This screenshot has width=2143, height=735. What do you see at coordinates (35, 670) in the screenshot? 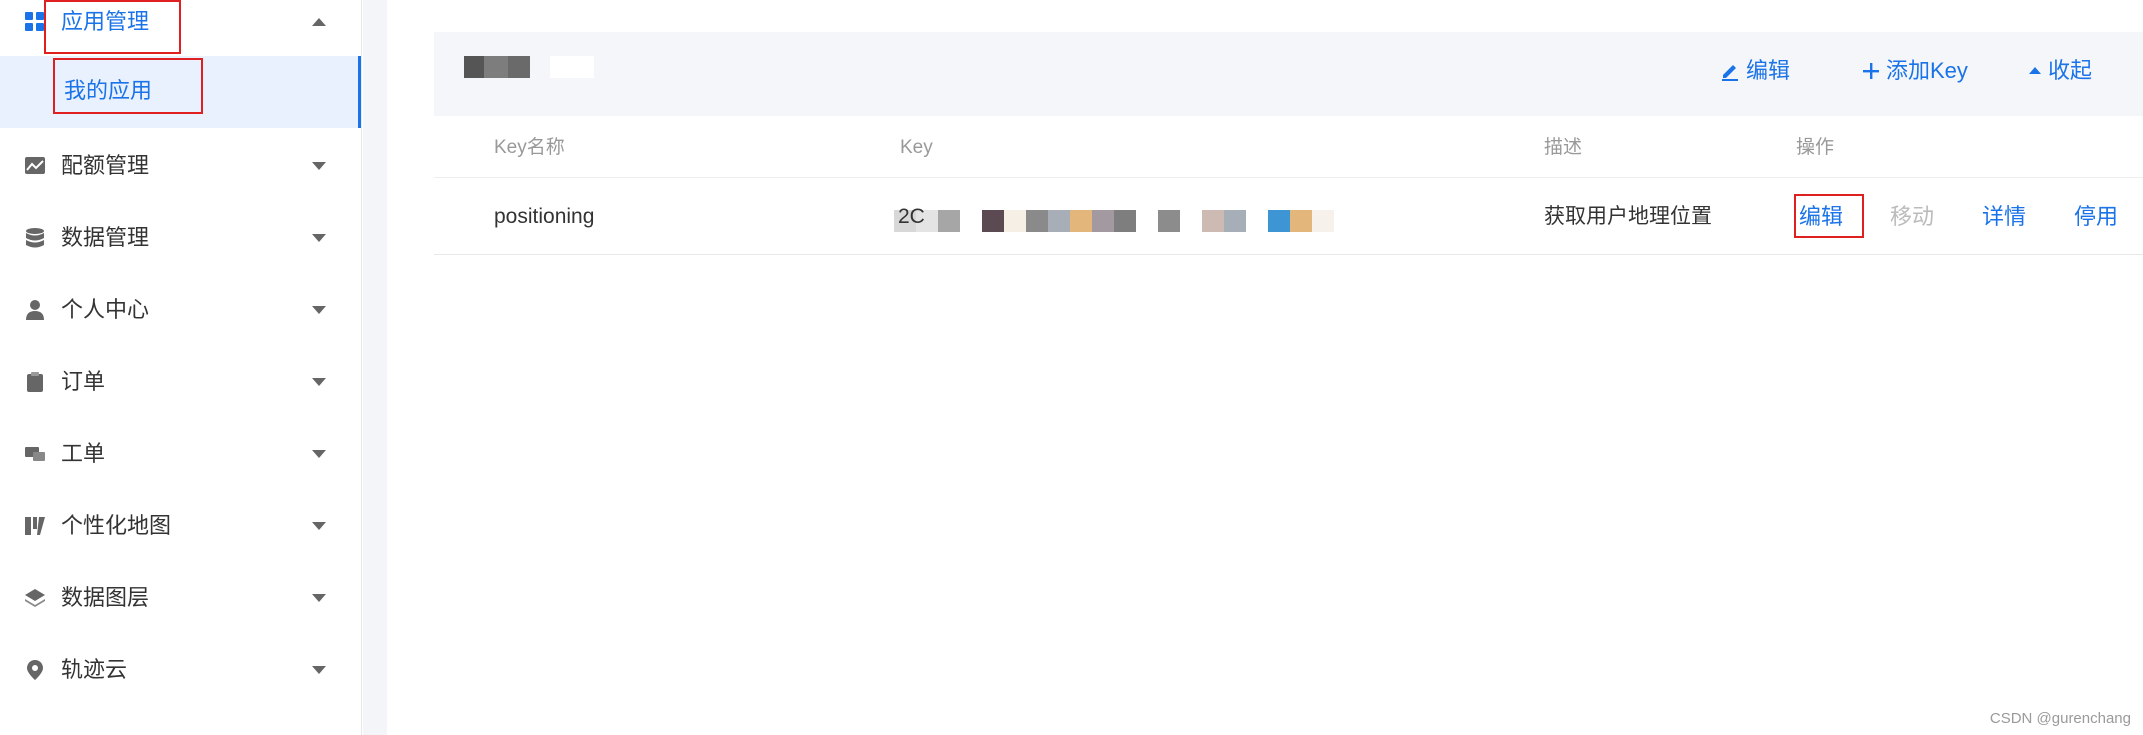
I see `location-icon` at bounding box center [35, 670].